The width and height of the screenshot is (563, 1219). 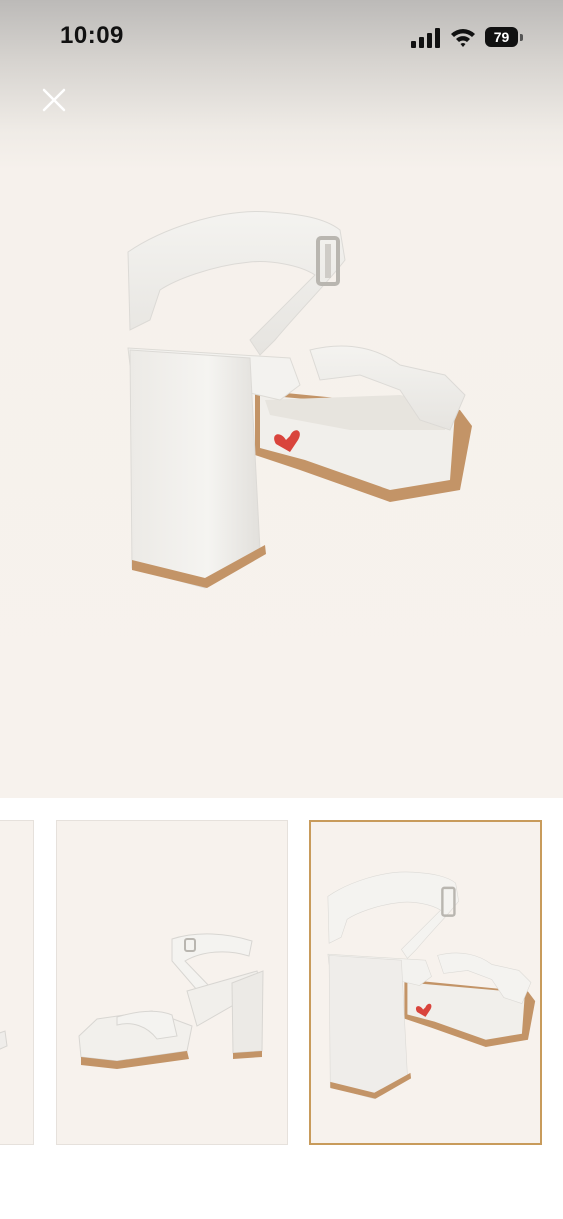 What do you see at coordinates (501, 37) in the screenshot?
I see `battery-level: 79` at bounding box center [501, 37].